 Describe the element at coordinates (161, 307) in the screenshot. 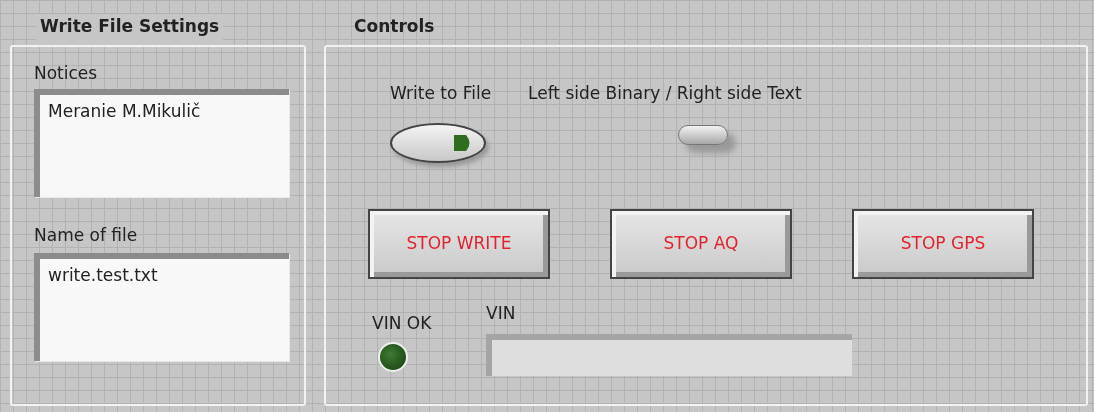

I see `file-name-field: write.test.txt` at that location.